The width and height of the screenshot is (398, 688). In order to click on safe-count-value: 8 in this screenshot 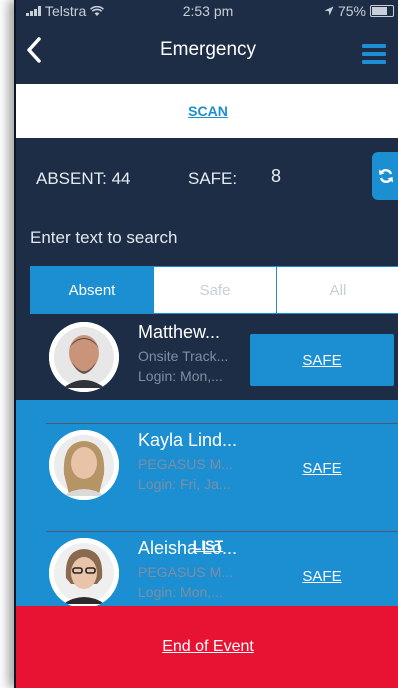, I will do `click(276, 176)`.